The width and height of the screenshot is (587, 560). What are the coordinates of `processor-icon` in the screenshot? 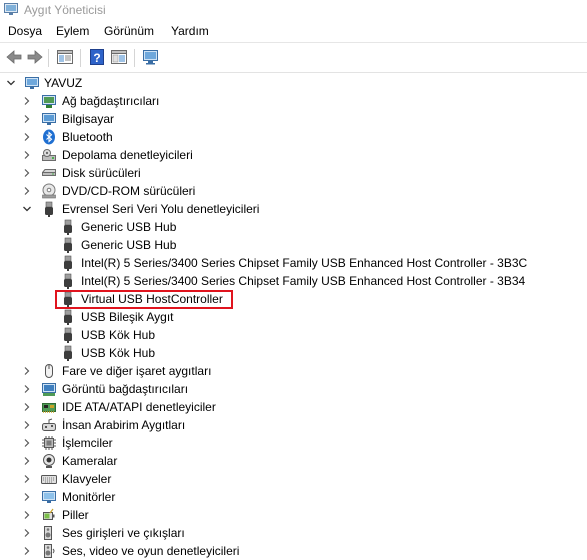 It's located at (49, 443).